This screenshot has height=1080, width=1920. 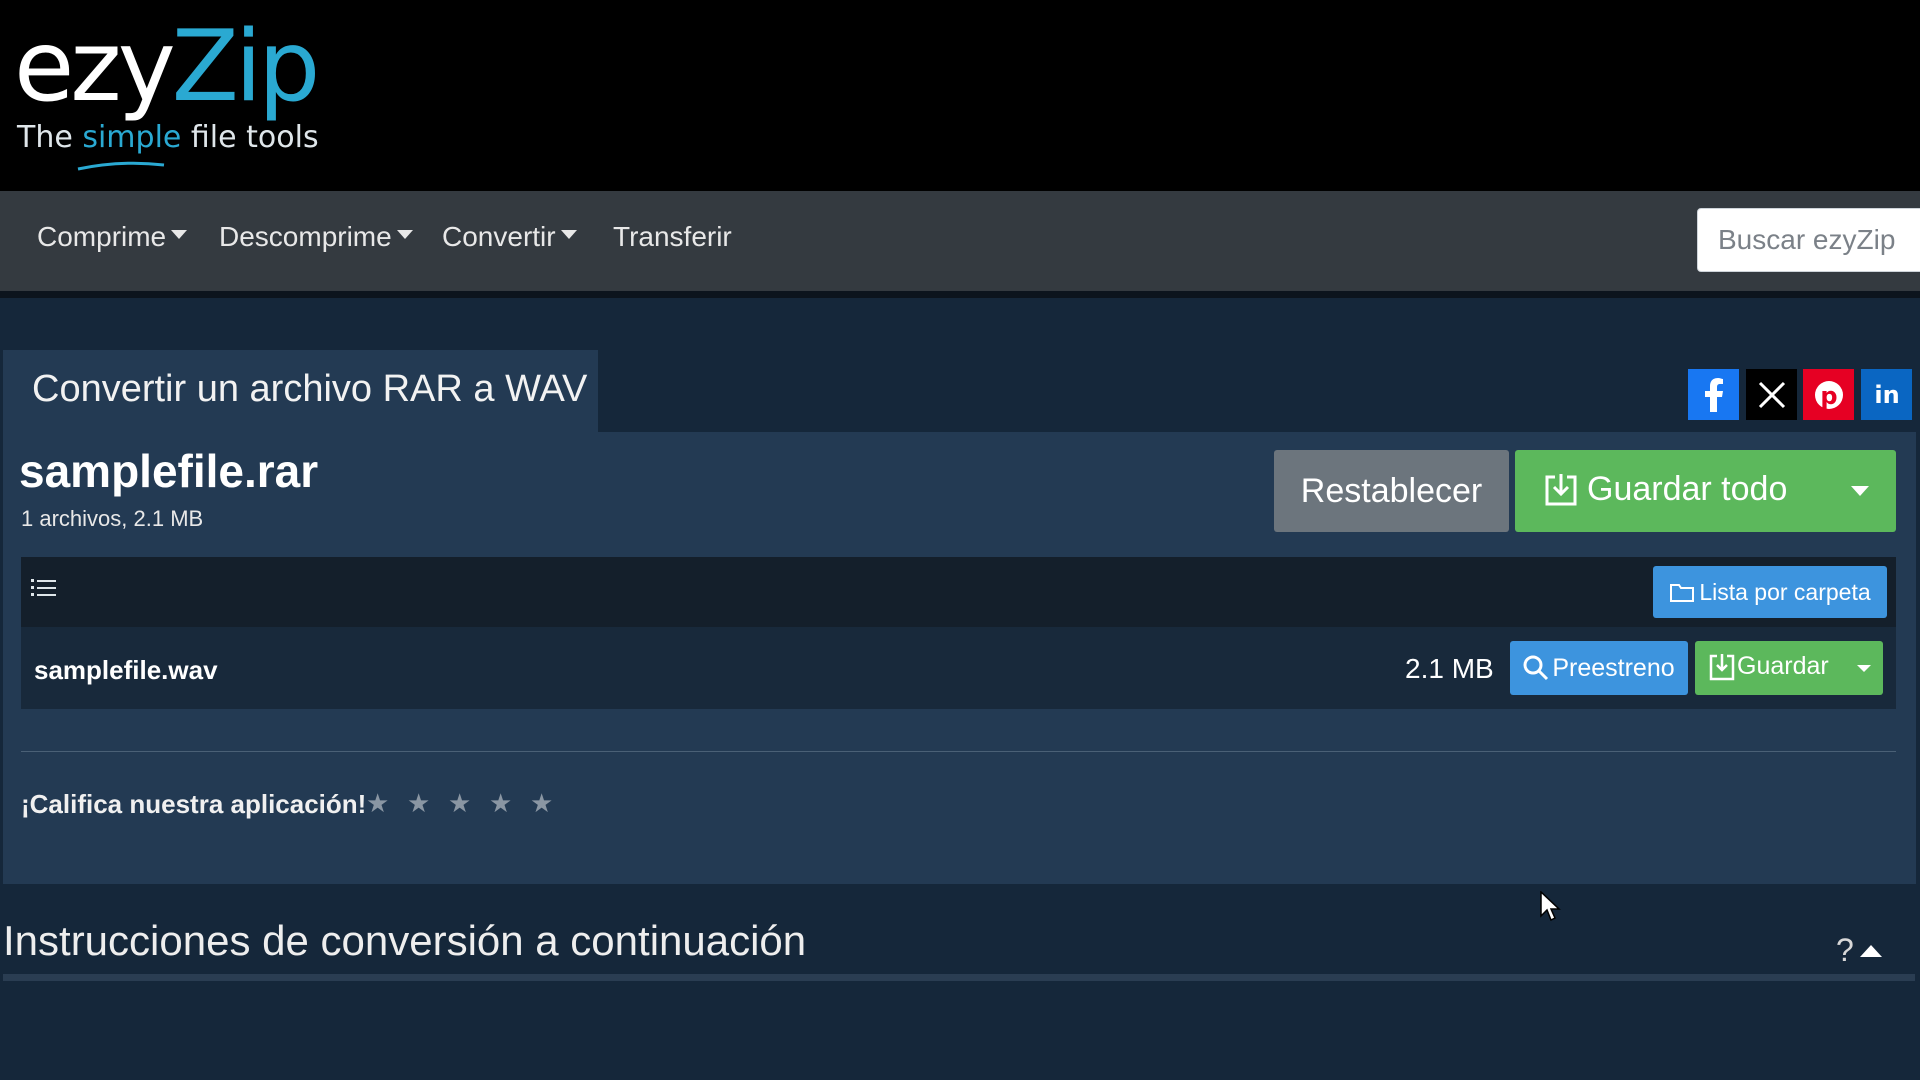 I want to click on mouse-cursor-icon, so click(x=1550, y=906).